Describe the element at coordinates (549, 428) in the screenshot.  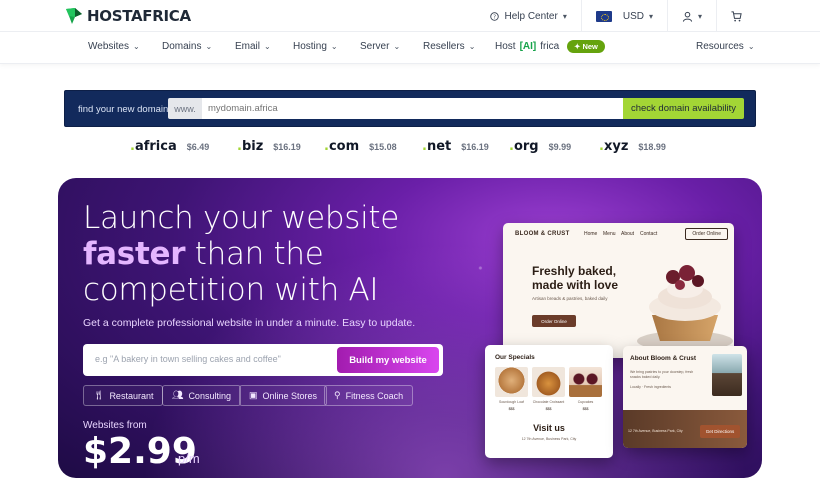
I see `visit-title: Visit us` at that location.